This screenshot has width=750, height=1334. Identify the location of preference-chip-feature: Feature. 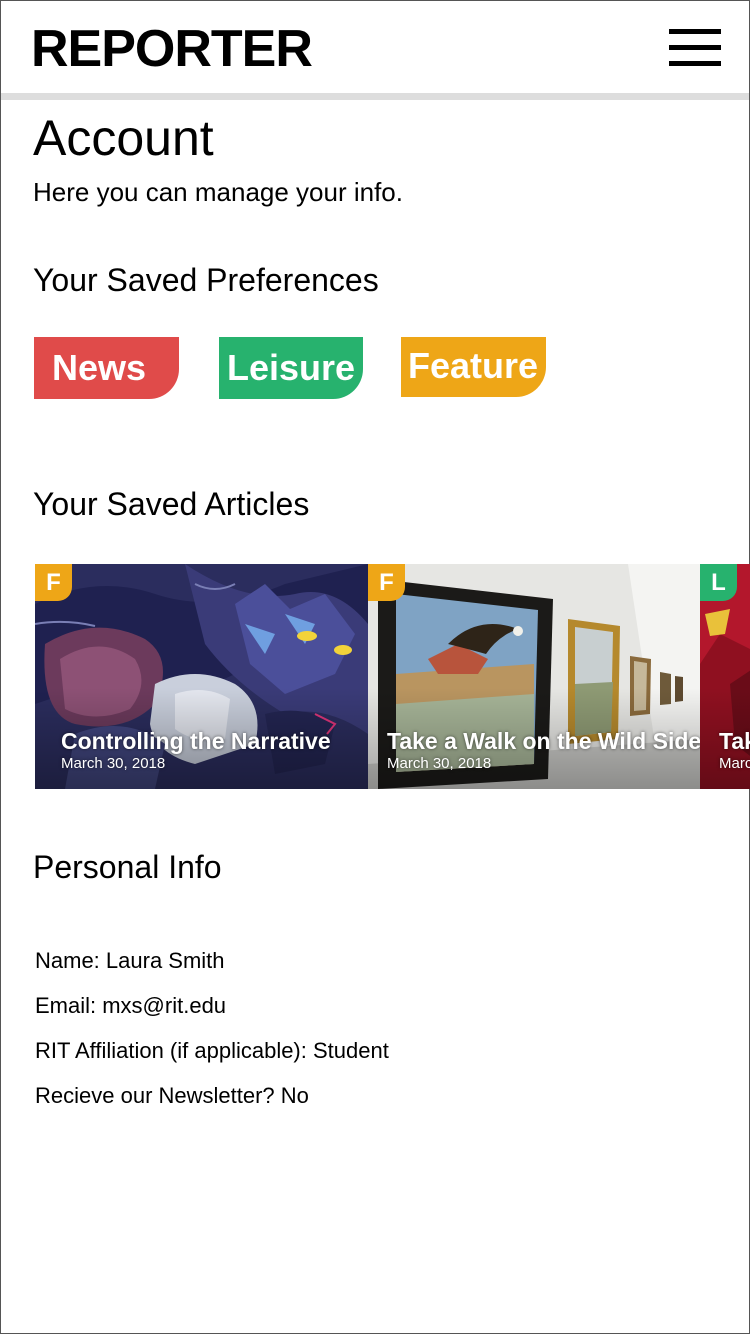
(473, 367).